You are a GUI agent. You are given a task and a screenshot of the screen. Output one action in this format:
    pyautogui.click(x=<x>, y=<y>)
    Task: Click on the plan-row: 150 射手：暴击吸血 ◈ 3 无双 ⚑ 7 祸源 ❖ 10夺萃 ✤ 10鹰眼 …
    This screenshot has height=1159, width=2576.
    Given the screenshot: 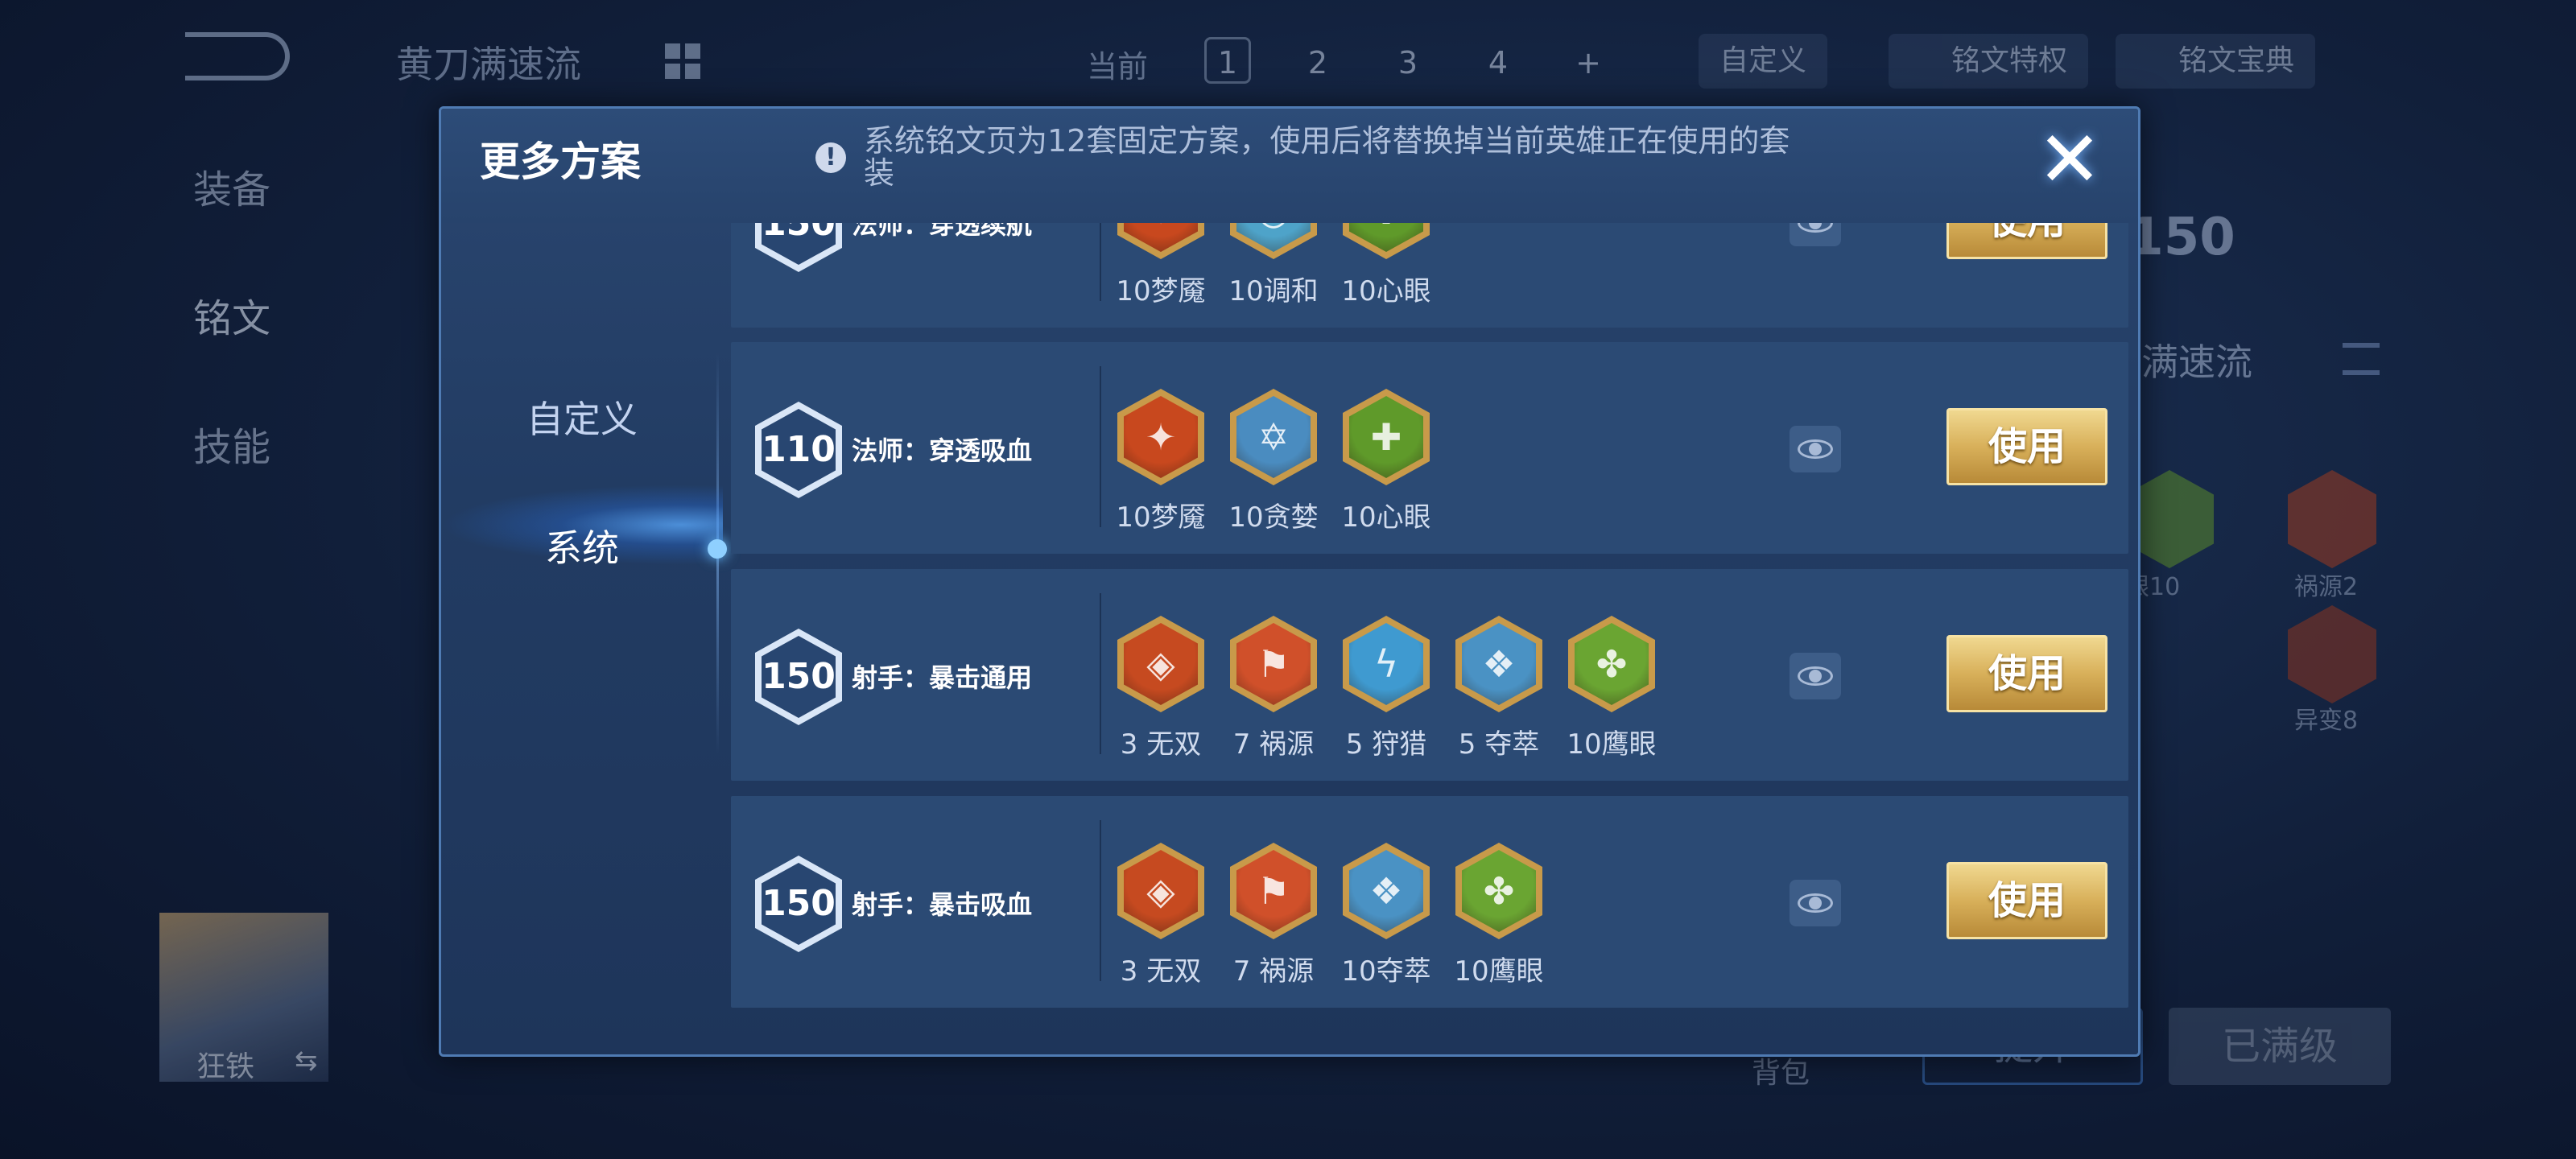 What is the action you would take?
    pyautogui.click(x=1429, y=902)
    